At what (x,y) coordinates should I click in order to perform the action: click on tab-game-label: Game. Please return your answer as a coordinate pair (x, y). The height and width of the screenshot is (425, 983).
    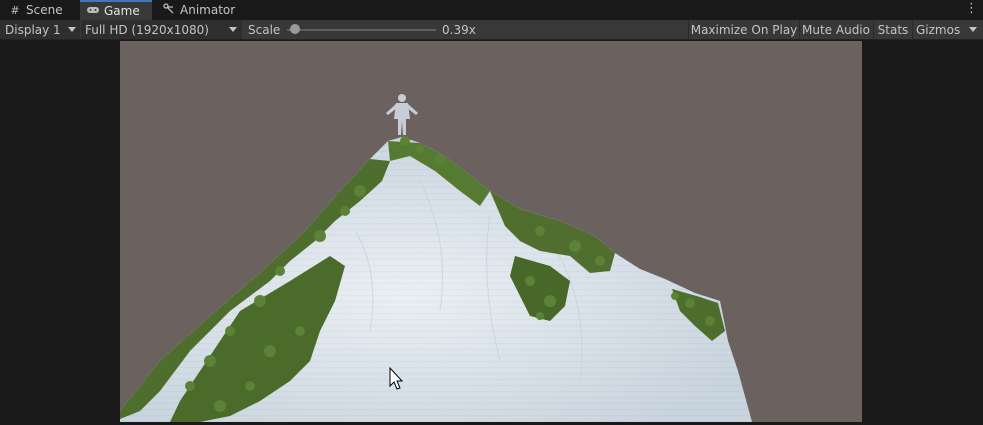
    Looking at the image, I should click on (122, 11).